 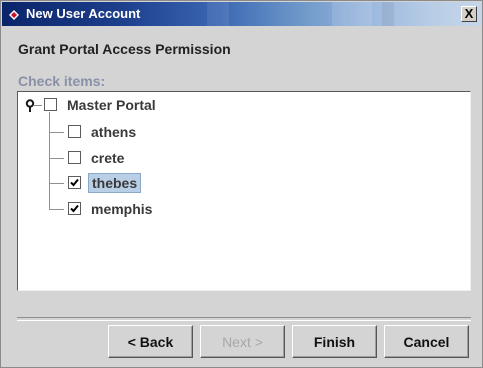 What do you see at coordinates (107, 158) in the screenshot?
I see `tree-item-crete: crete` at bounding box center [107, 158].